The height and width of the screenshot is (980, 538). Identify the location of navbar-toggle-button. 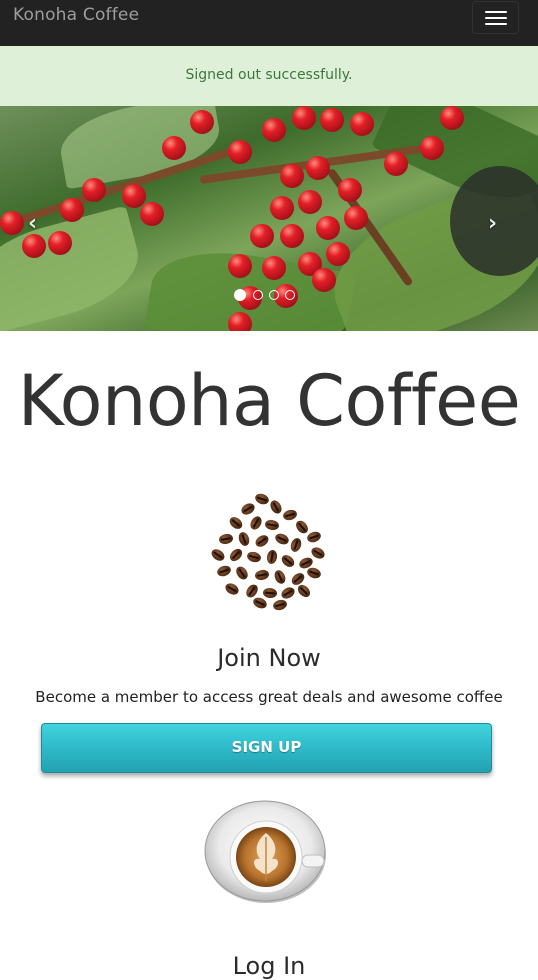
(495, 17).